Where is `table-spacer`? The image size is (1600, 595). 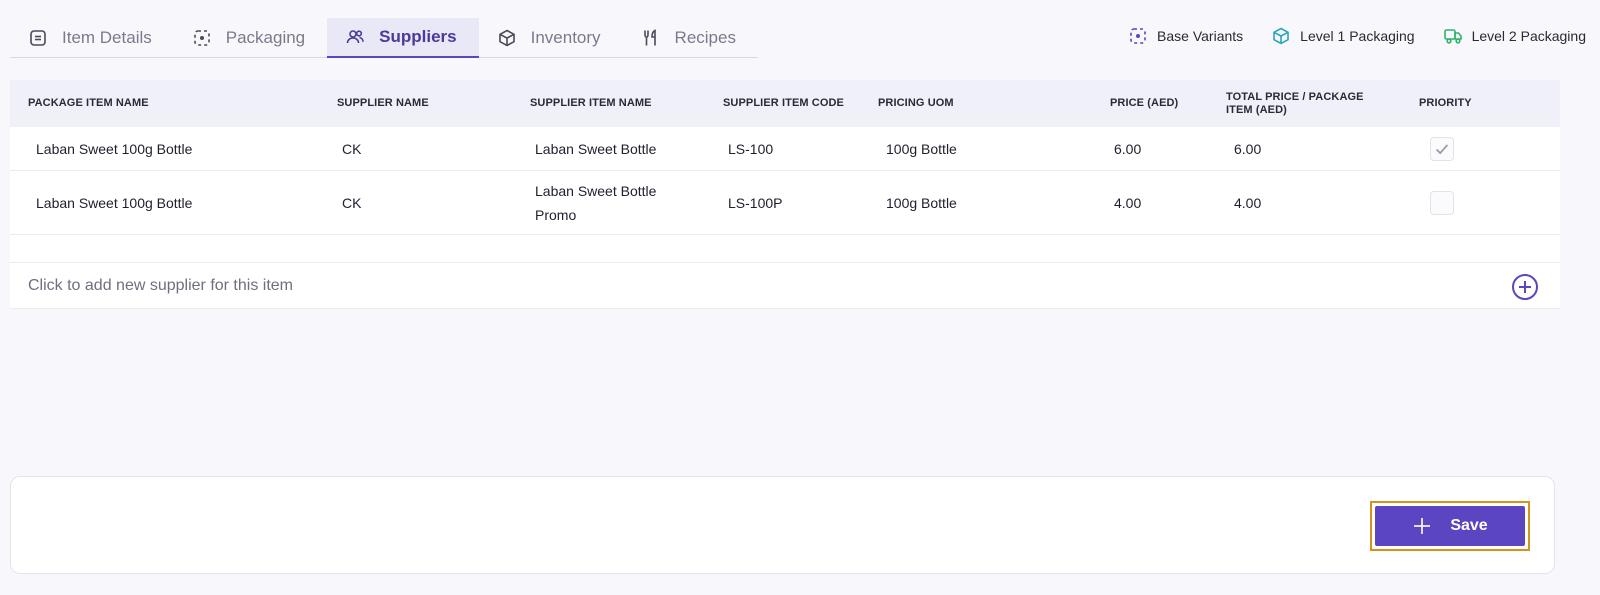
table-spacer is located at coordinates (785, 249).